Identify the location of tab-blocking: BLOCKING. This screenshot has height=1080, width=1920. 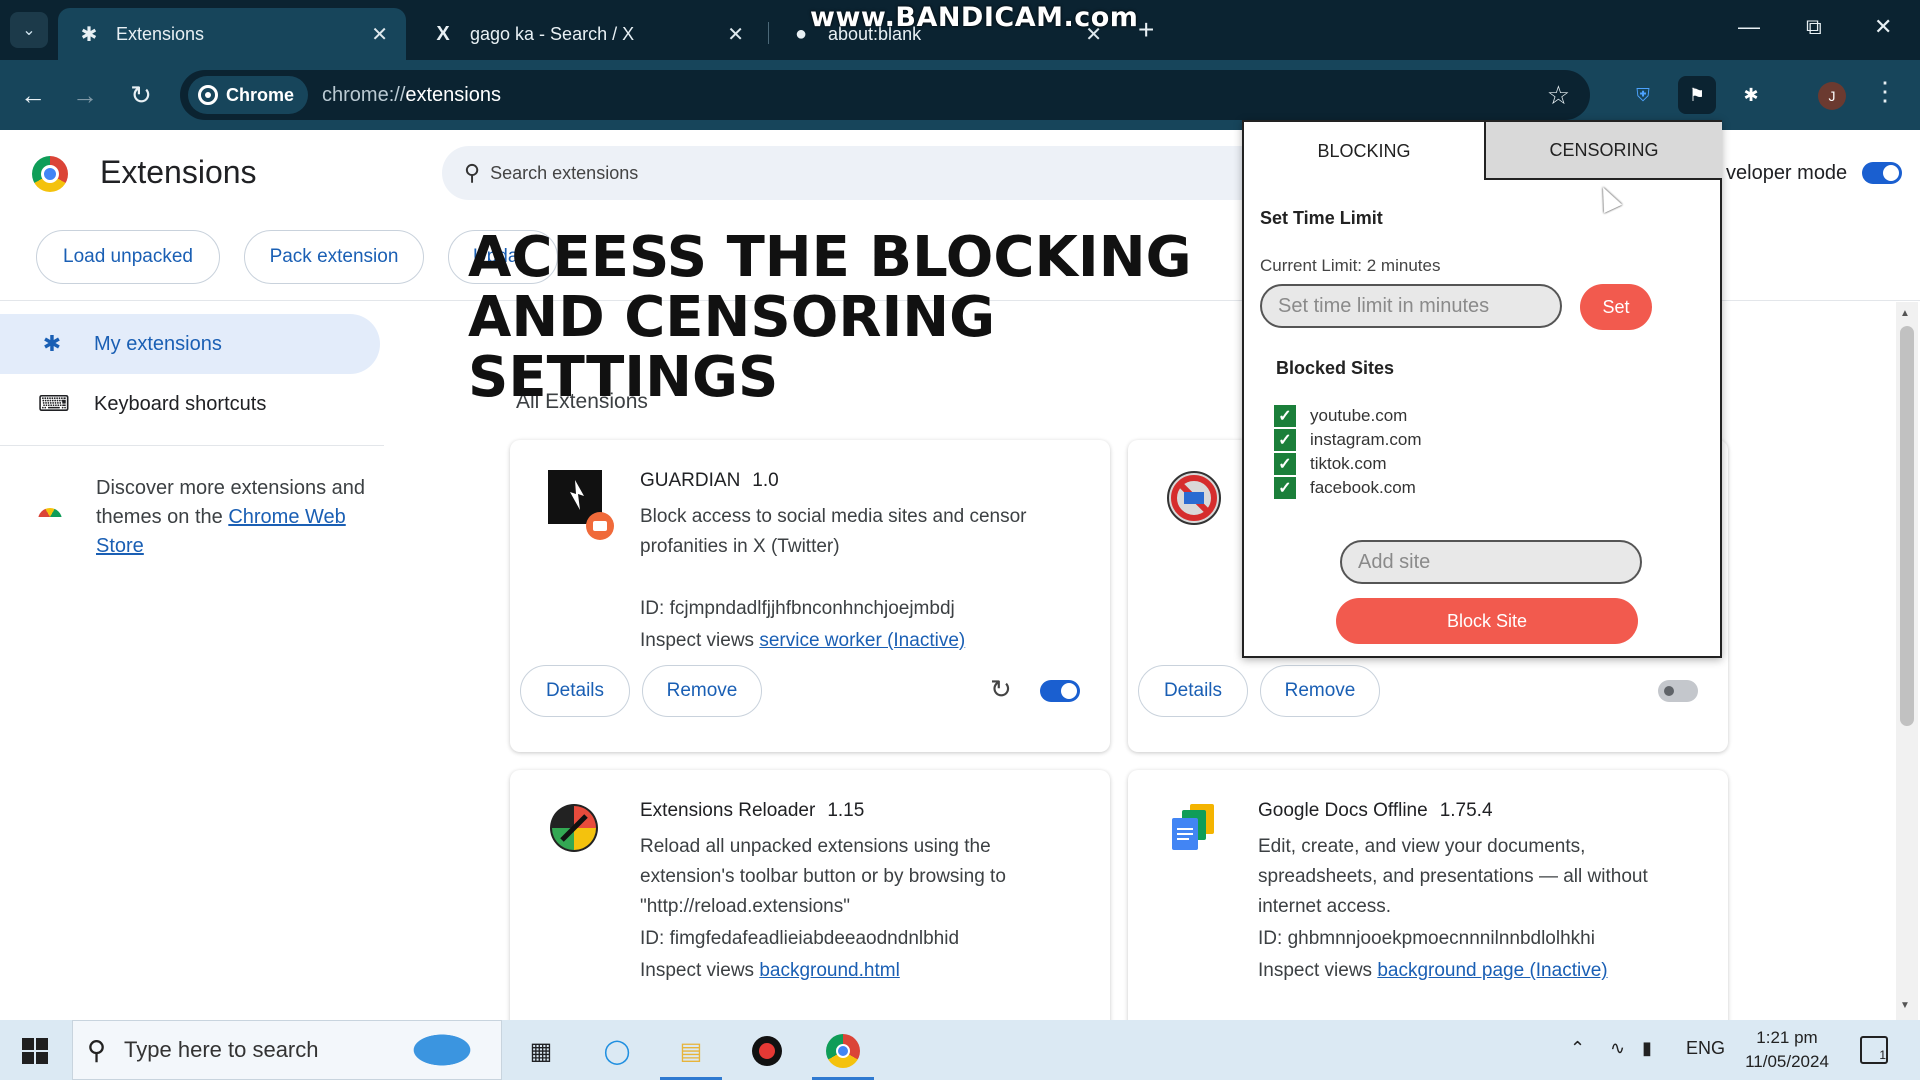
(1364, 151).